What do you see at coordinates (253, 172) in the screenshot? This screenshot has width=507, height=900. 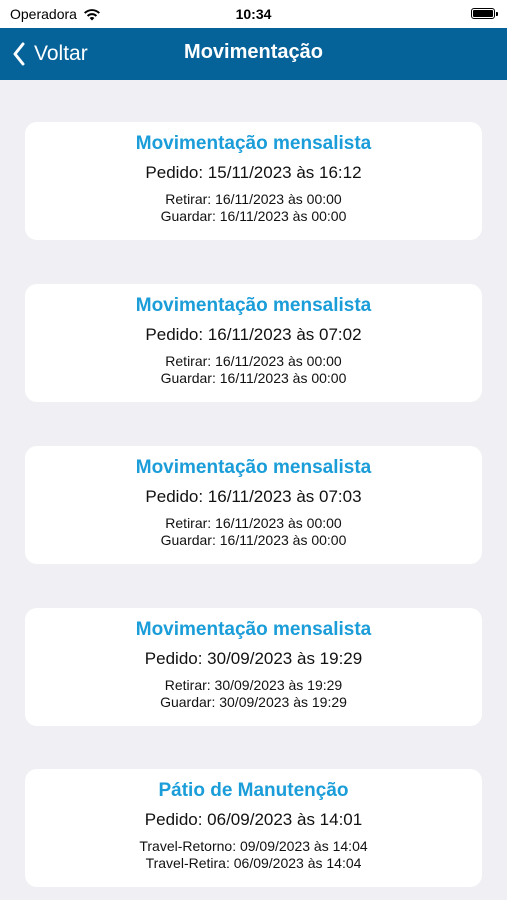 I see `card-order-date: Pedido: 15/11/2023 às 16:12` at bounding box center [253, 172].